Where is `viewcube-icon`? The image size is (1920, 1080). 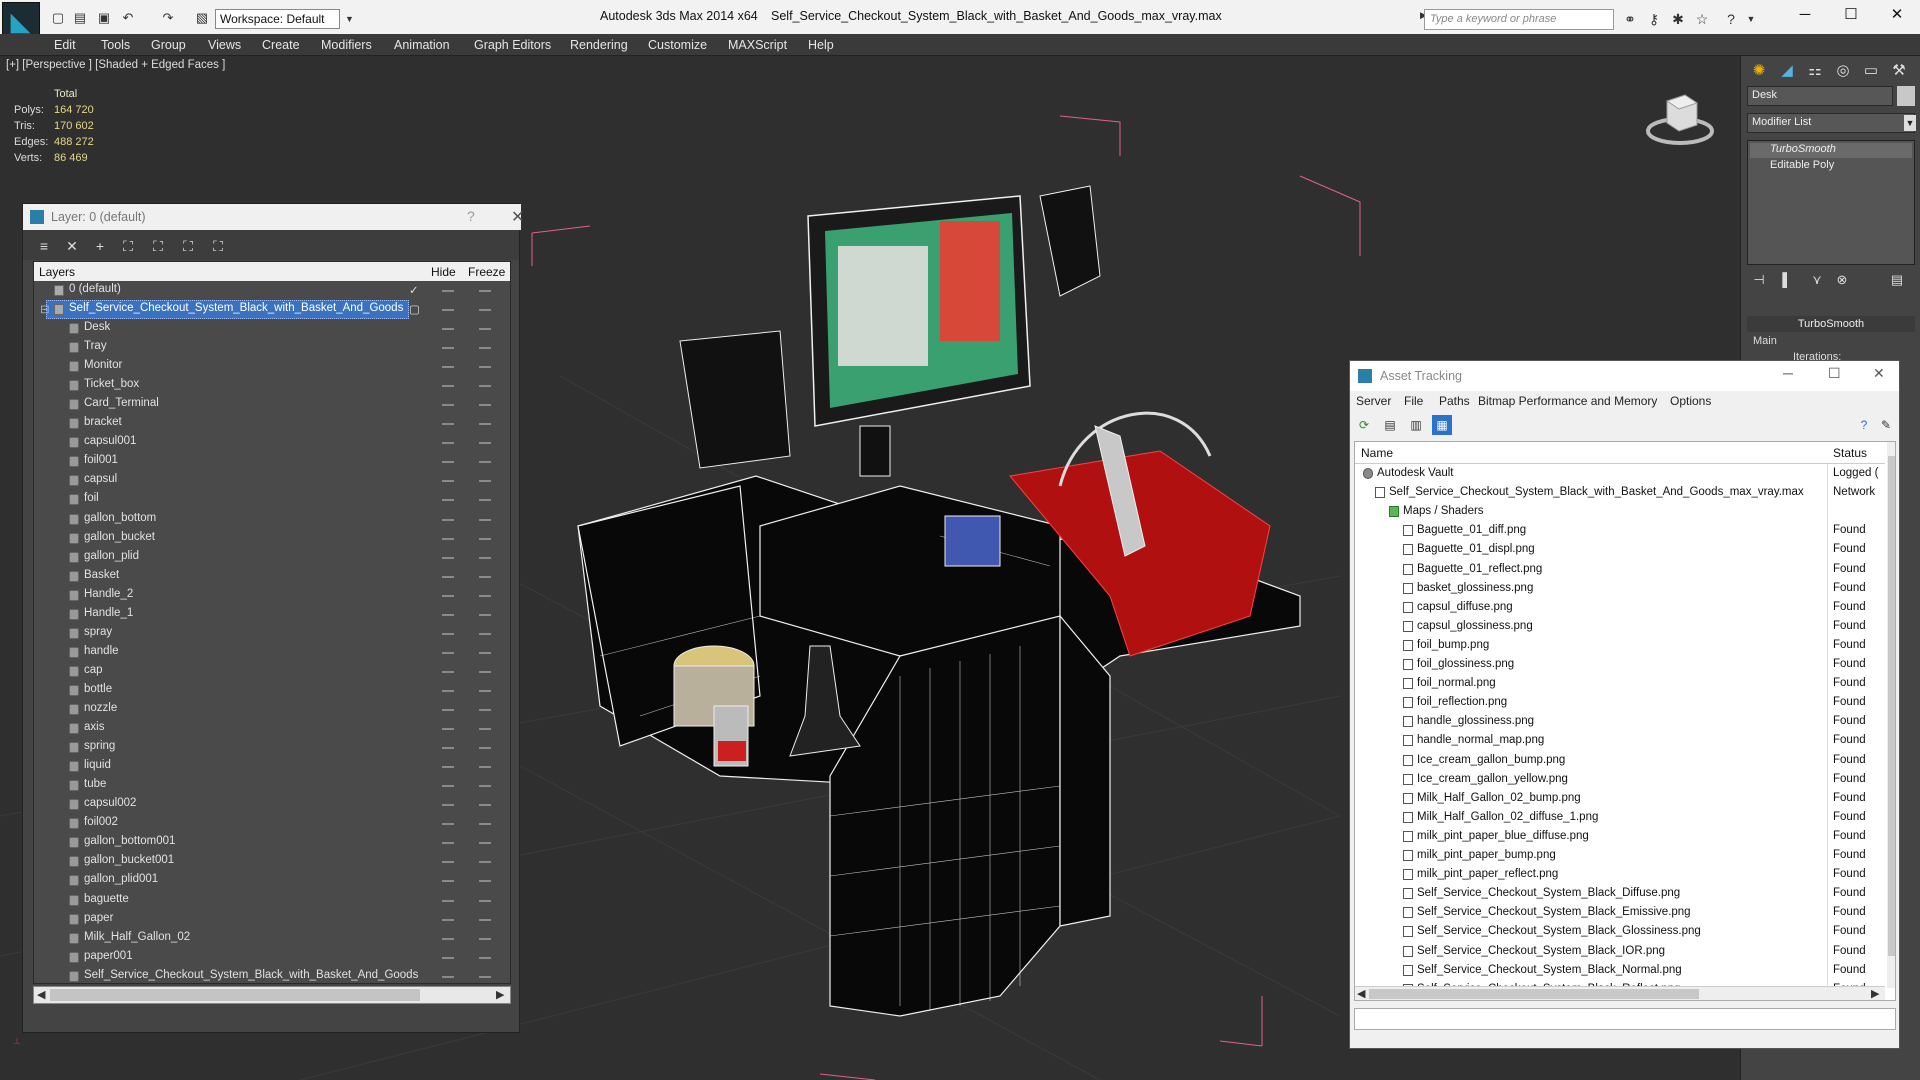 viewcube-icon is located at coordinates (1680, 119).